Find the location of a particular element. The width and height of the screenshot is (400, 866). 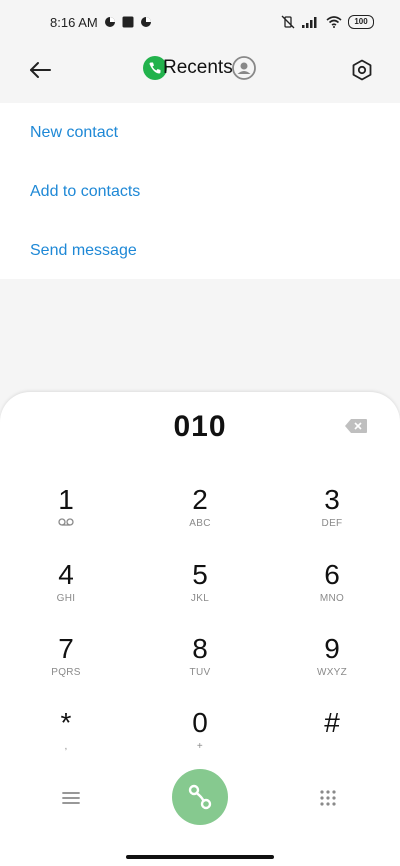

key-letters: JKL is located at coordinates (200, 598).